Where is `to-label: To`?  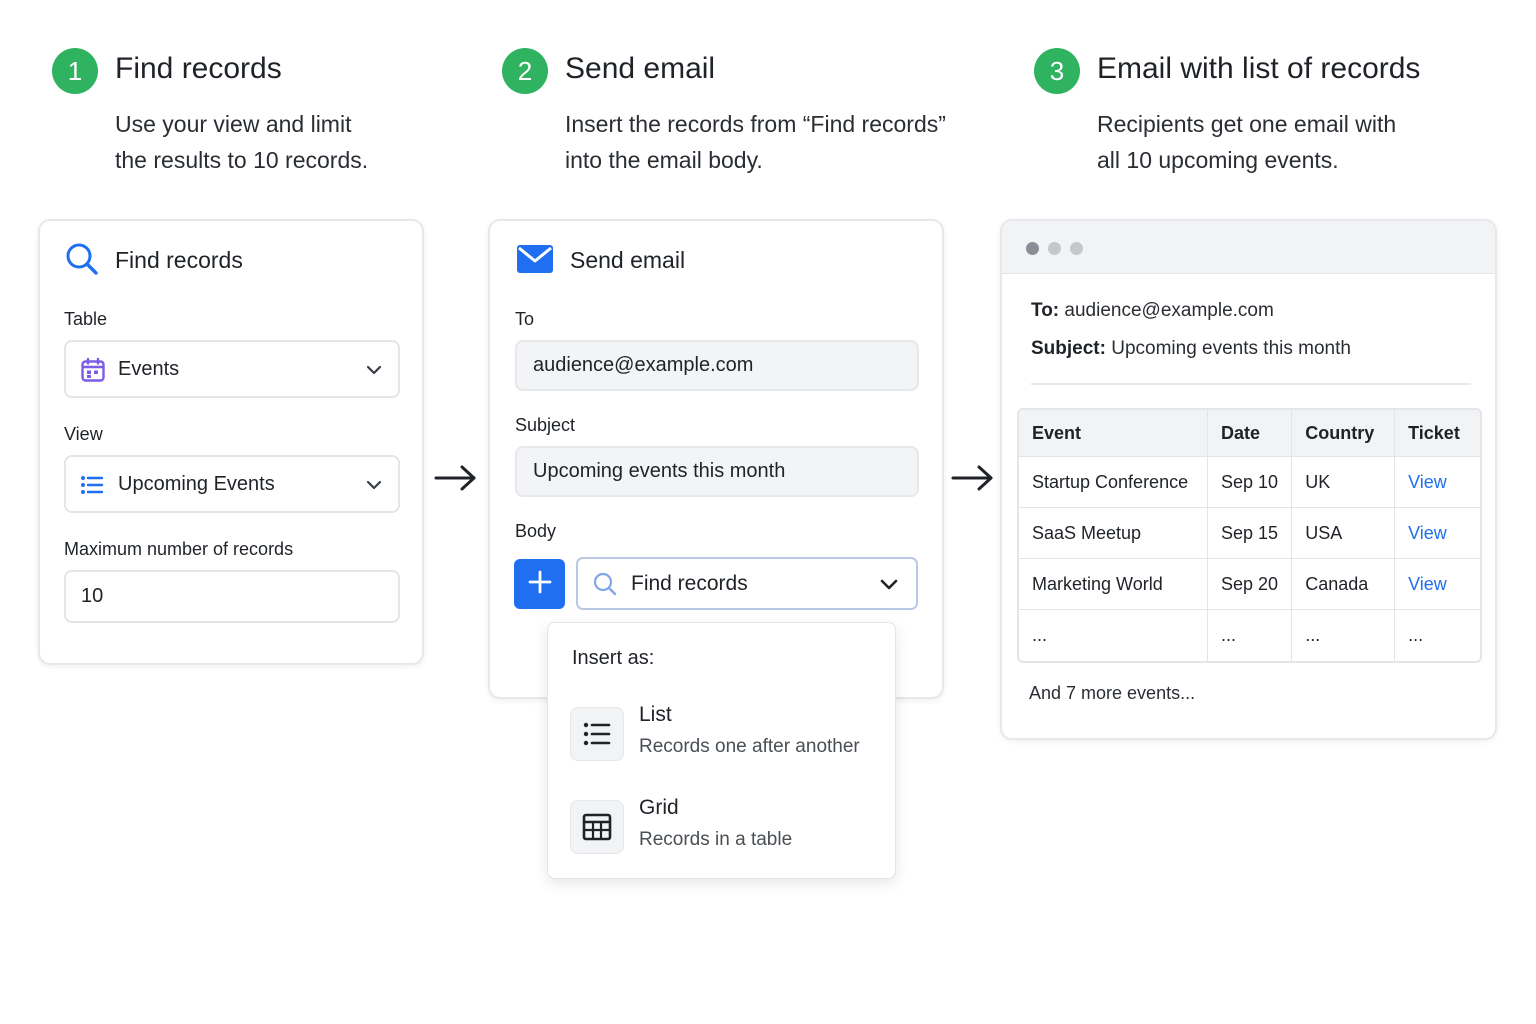
to-label: To is located at coordinates (525, 319).